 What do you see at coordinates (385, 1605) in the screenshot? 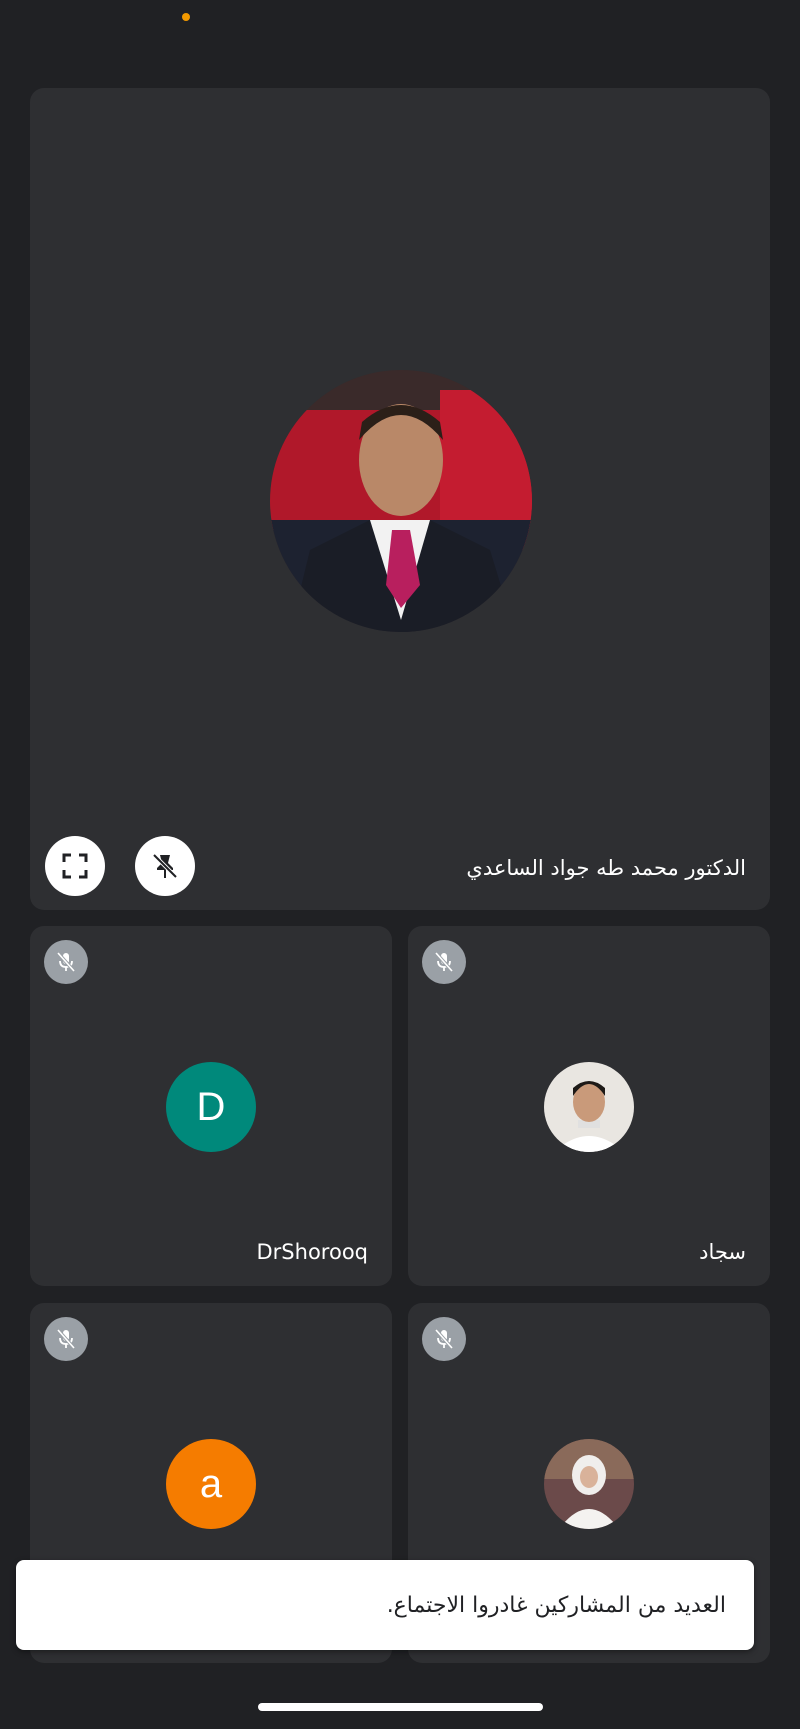
I see `snackbar-toast: العديد من المشاركين غادروا الاجتماع.` at bounding box center [385, 1605].